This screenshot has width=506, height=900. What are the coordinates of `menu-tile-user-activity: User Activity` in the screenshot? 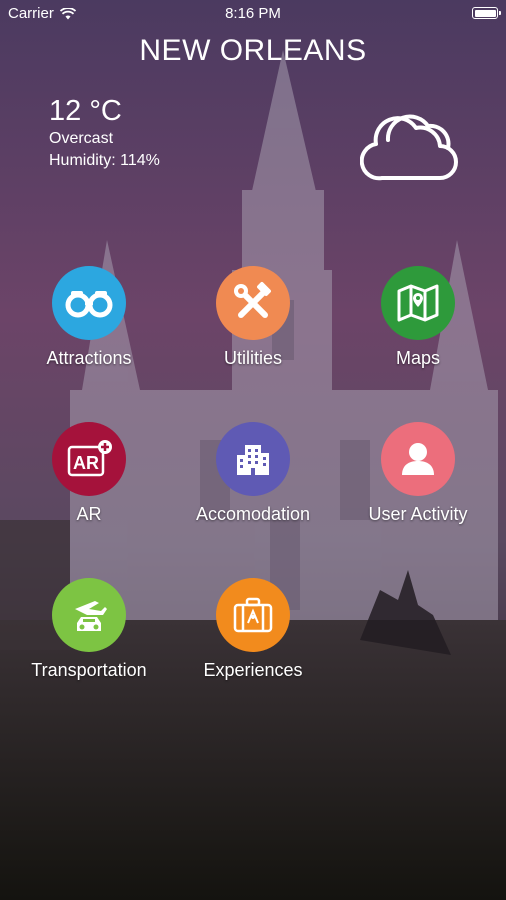 It's located at (418, 473).